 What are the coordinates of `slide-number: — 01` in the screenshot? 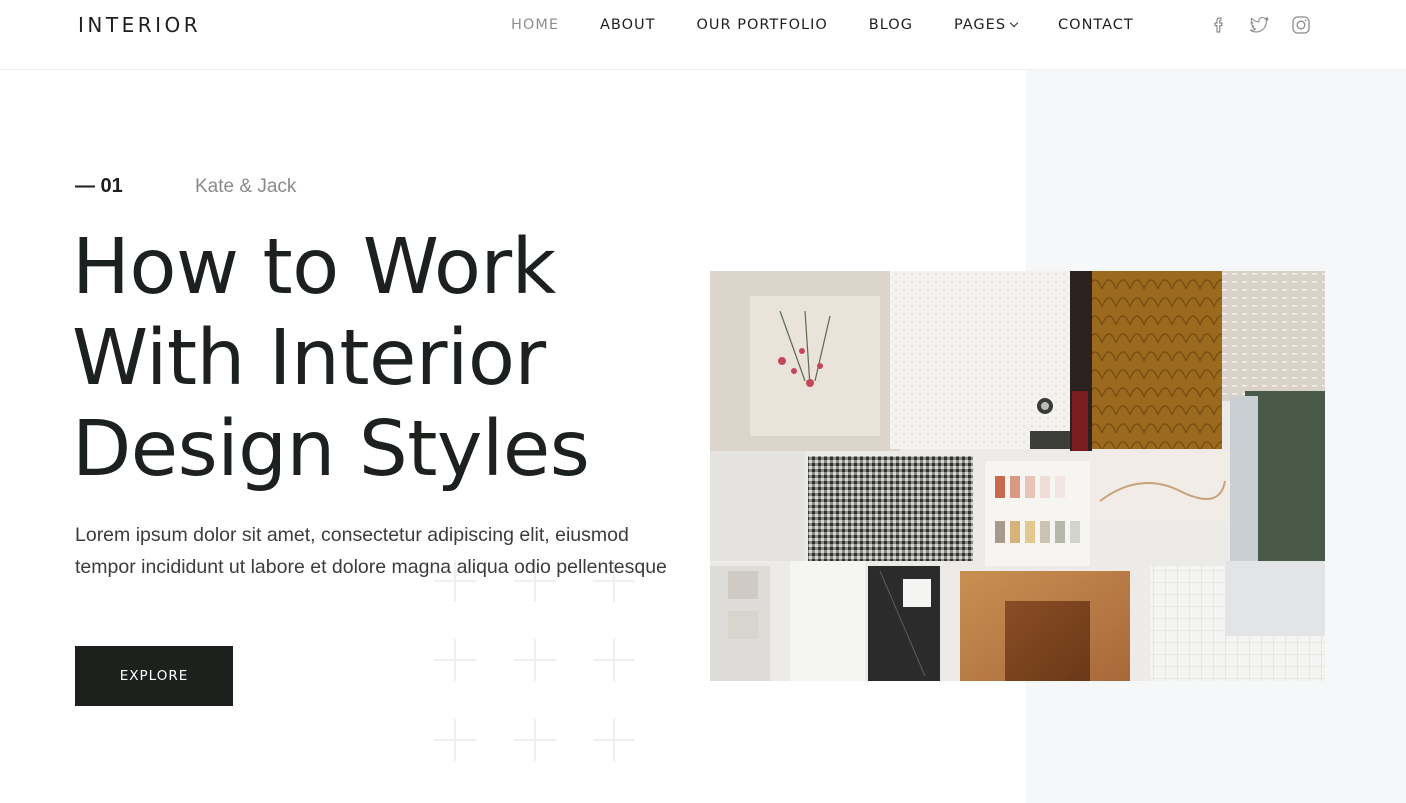 It's located at (99, 186).